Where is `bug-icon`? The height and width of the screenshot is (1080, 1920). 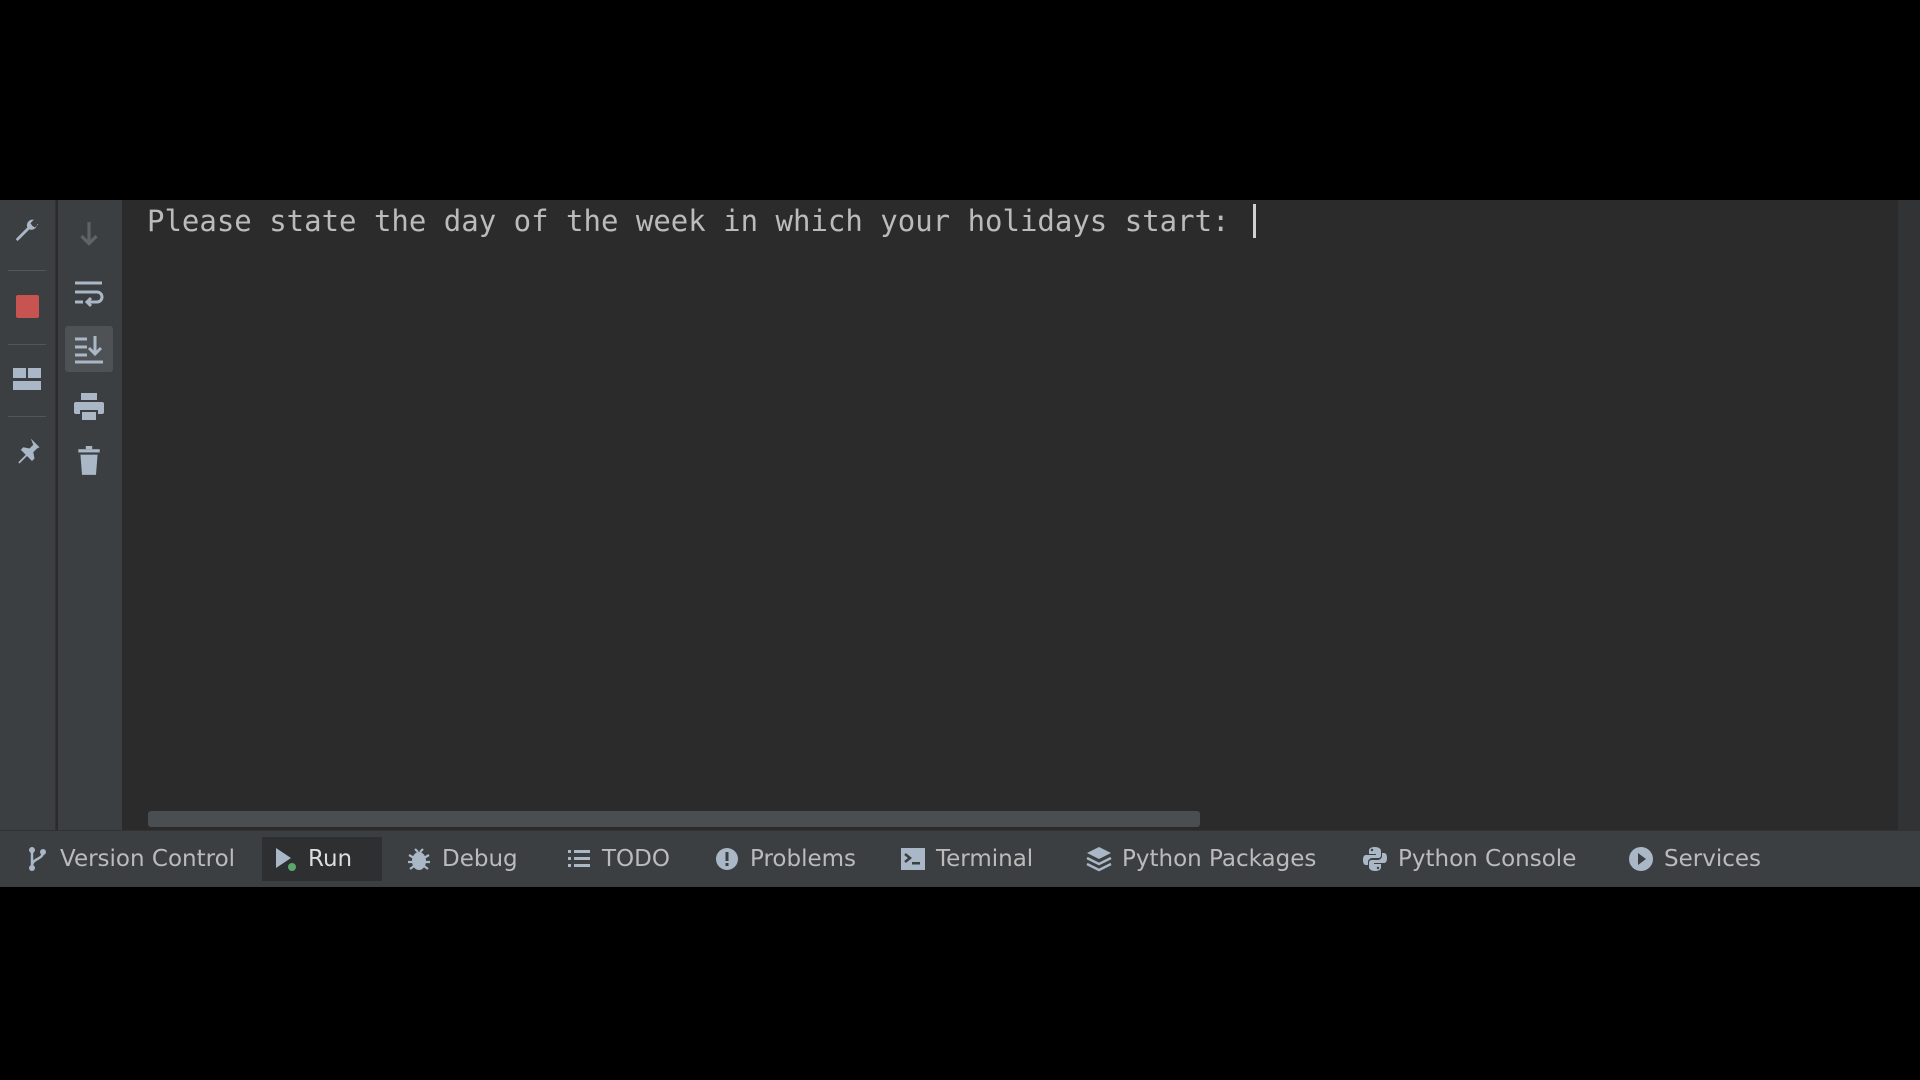 bug-icon is located at coordinates (419, 859).